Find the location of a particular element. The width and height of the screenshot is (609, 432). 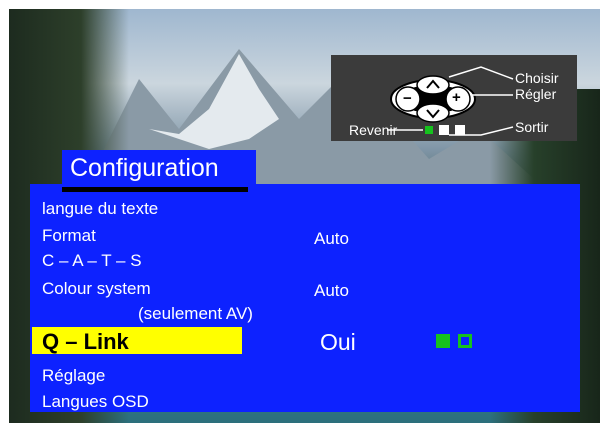

sortir-label: Sortir is located at coordinates (532, 127).